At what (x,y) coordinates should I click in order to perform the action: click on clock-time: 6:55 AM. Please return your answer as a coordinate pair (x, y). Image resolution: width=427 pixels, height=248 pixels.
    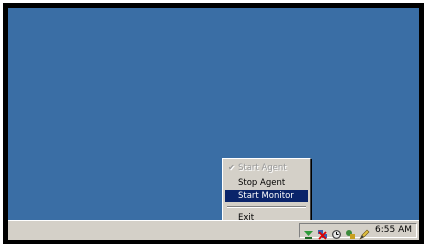
    Looking at the image, I should click on (393, 230).